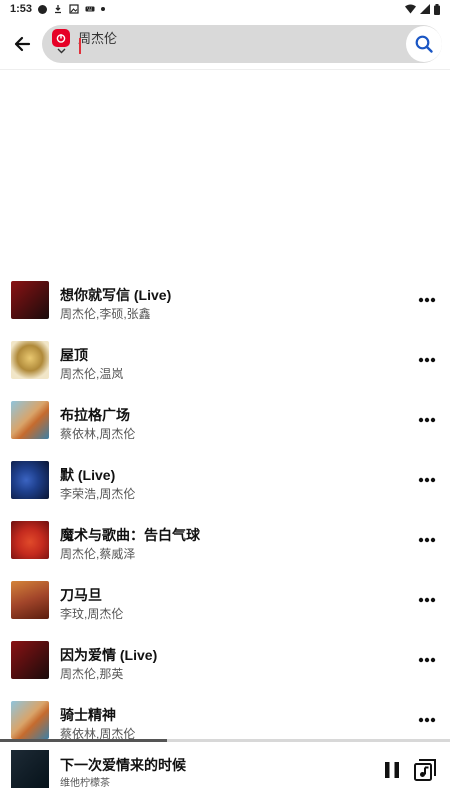 This screenshot has width=450, height=800. What do you see at coordinates (410, 9) in the screenshot?
I see `wifi-icon` at bounding box center [410, 9].